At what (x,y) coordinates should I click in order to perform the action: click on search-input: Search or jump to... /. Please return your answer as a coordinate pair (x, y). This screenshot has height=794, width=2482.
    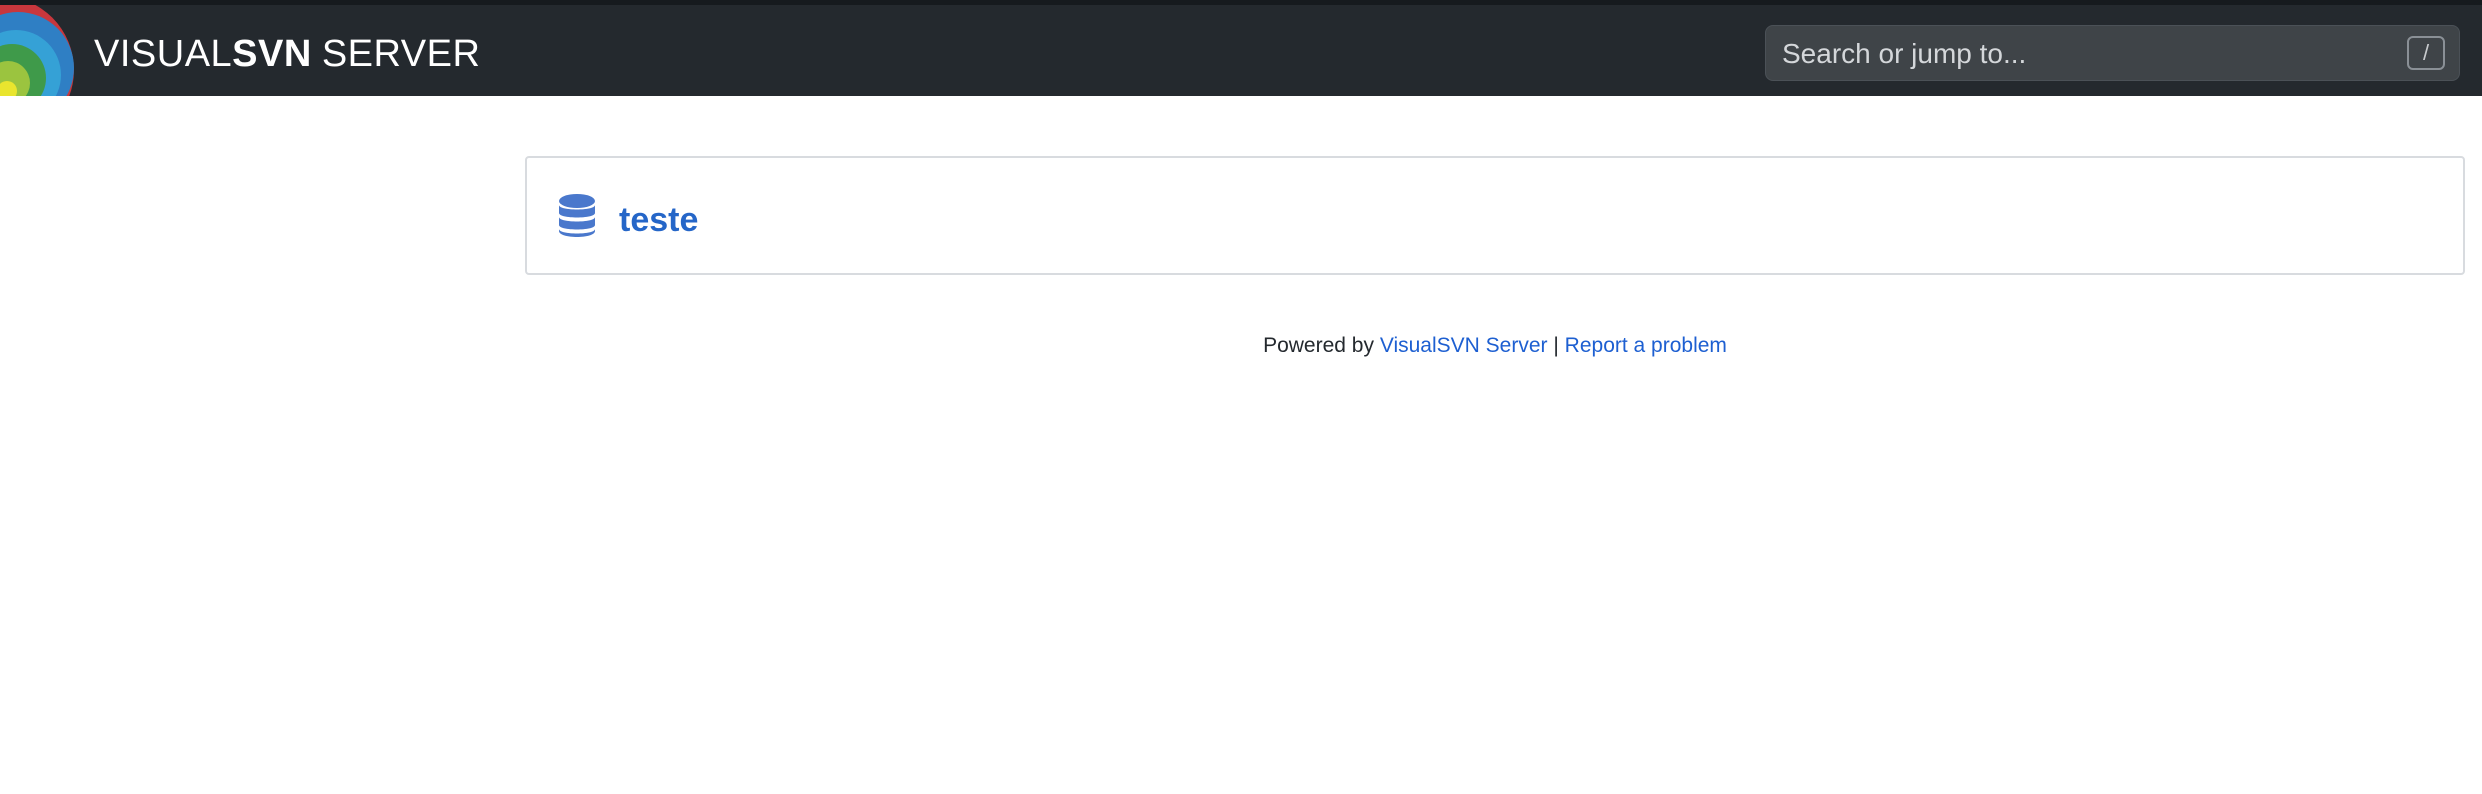
    Looking at the image, I should click on (2112, 53).